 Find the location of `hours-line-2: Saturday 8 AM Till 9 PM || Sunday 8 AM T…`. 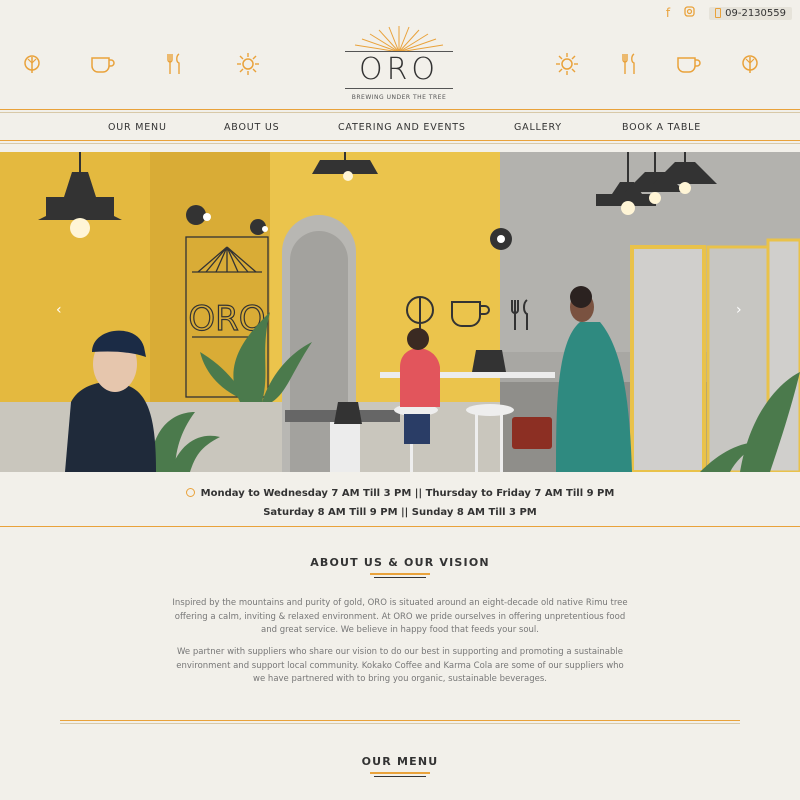

hours-line-2: Saturday 8 AM Till 9 PM || Sunday 8 AM T… is located at coordinates (400, 512).